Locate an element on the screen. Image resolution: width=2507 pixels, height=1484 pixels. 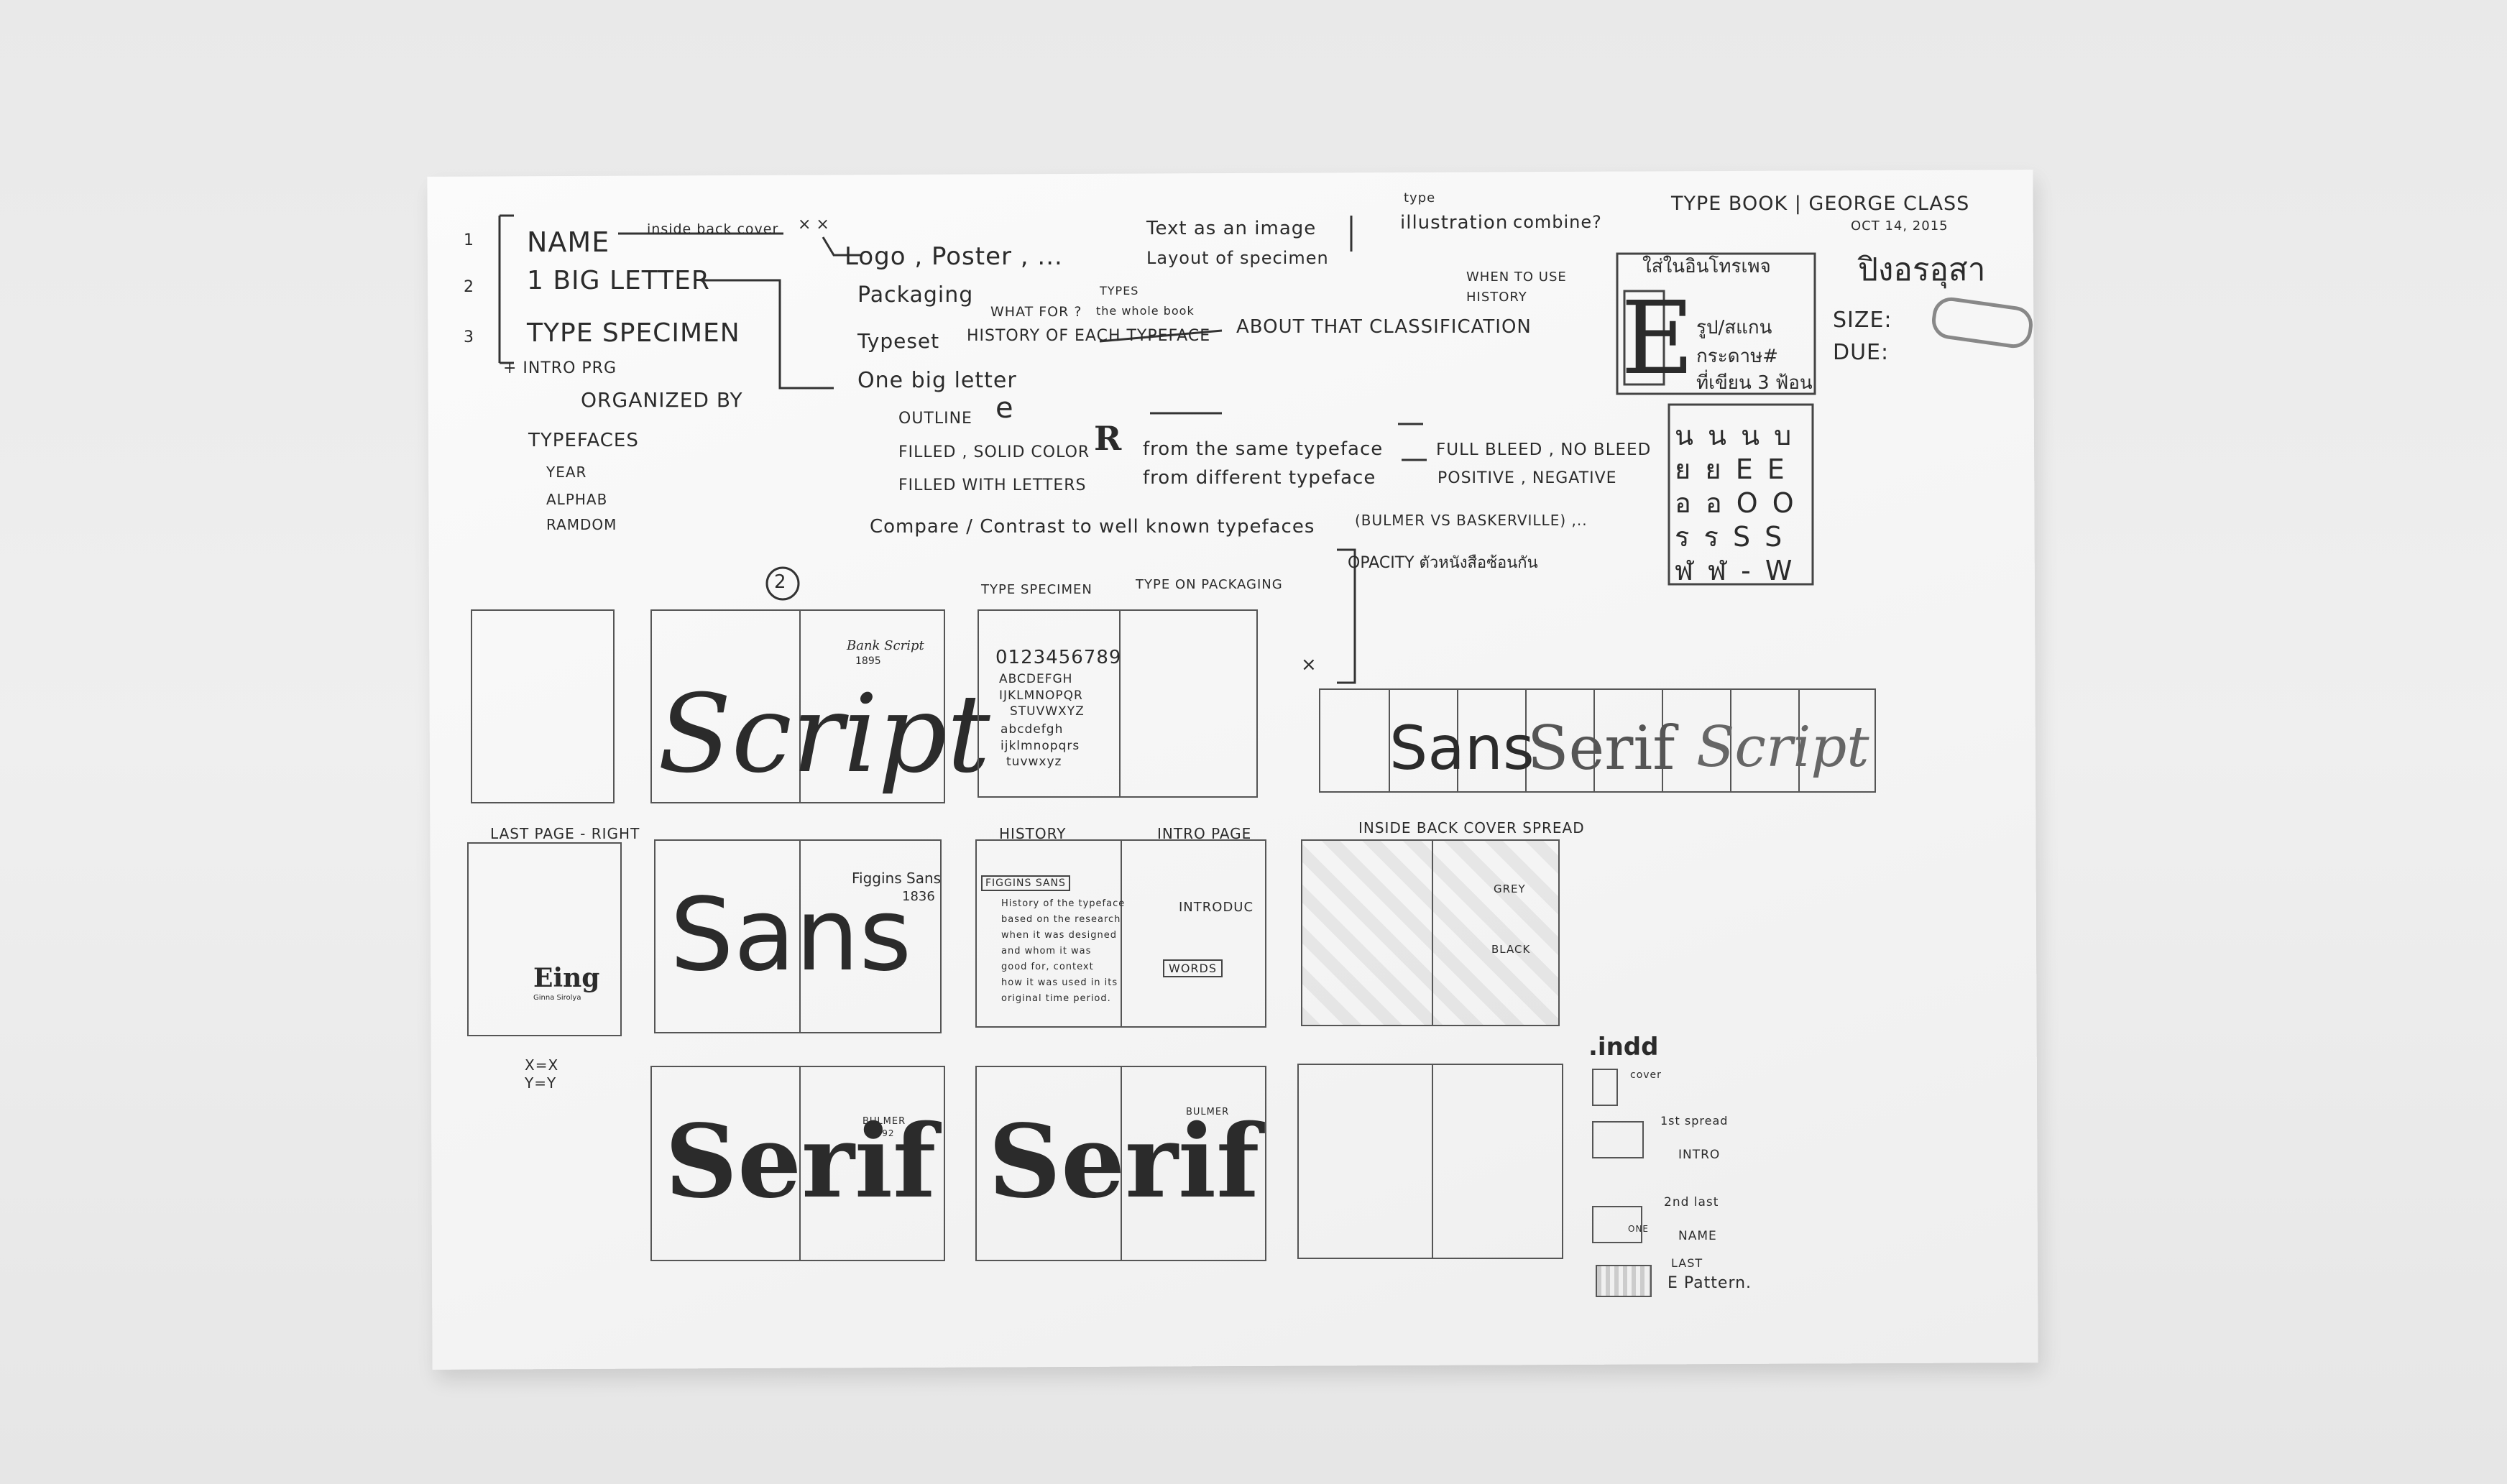
plan-item-specimen: TYPE SPECIMEN is located at coordinates (633, 333).